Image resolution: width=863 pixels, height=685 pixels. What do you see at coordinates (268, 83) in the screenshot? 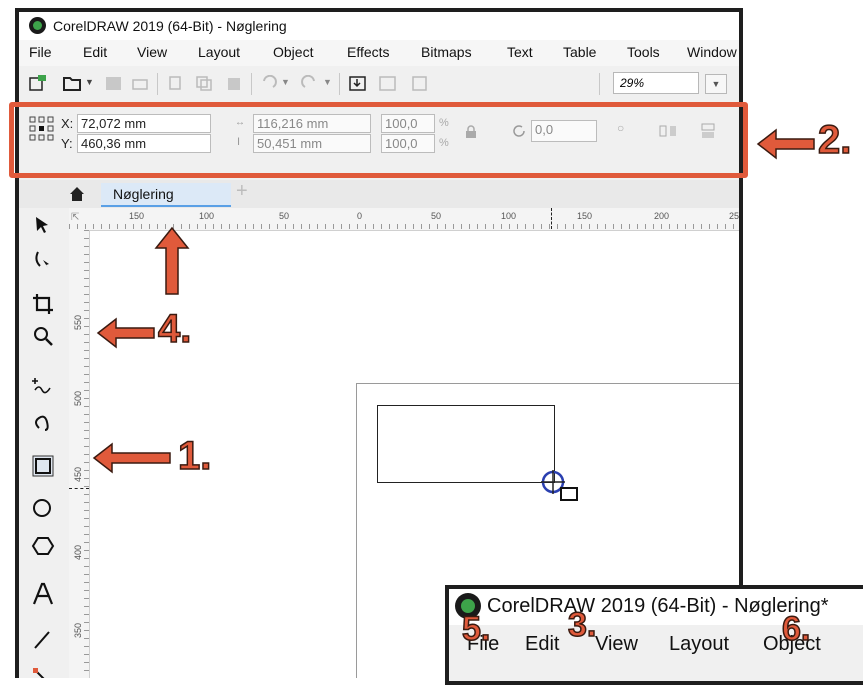
I see `undo-icon` at bounding box center [268, 83].